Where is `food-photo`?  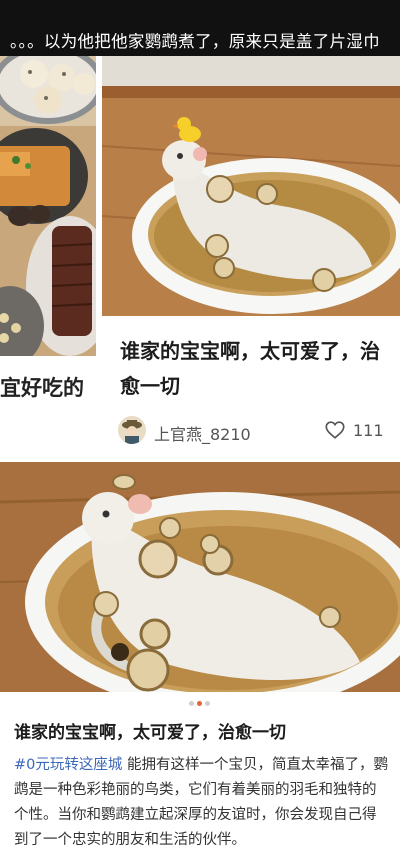
food-photo is located at coordinates (48, 206).